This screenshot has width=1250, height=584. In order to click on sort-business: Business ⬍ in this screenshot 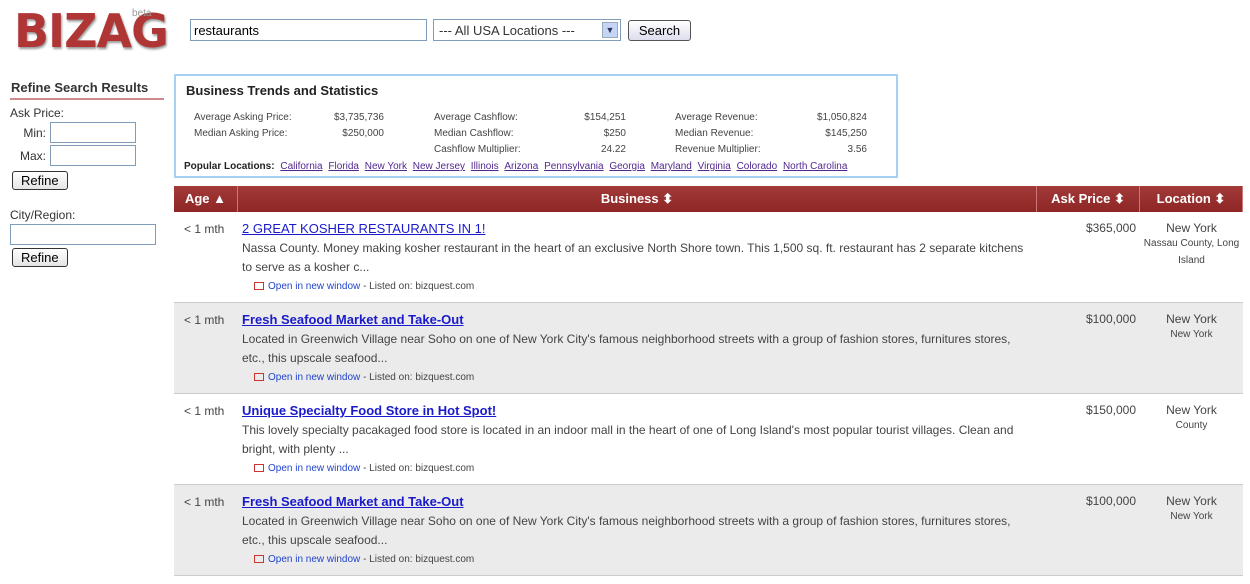, I will do `click(637, 199)`.